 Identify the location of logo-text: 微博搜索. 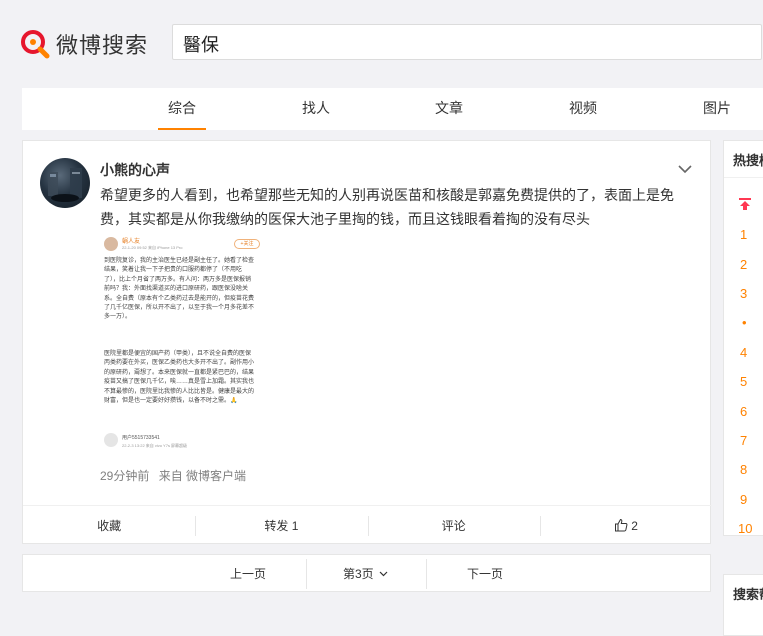
(102, 46).